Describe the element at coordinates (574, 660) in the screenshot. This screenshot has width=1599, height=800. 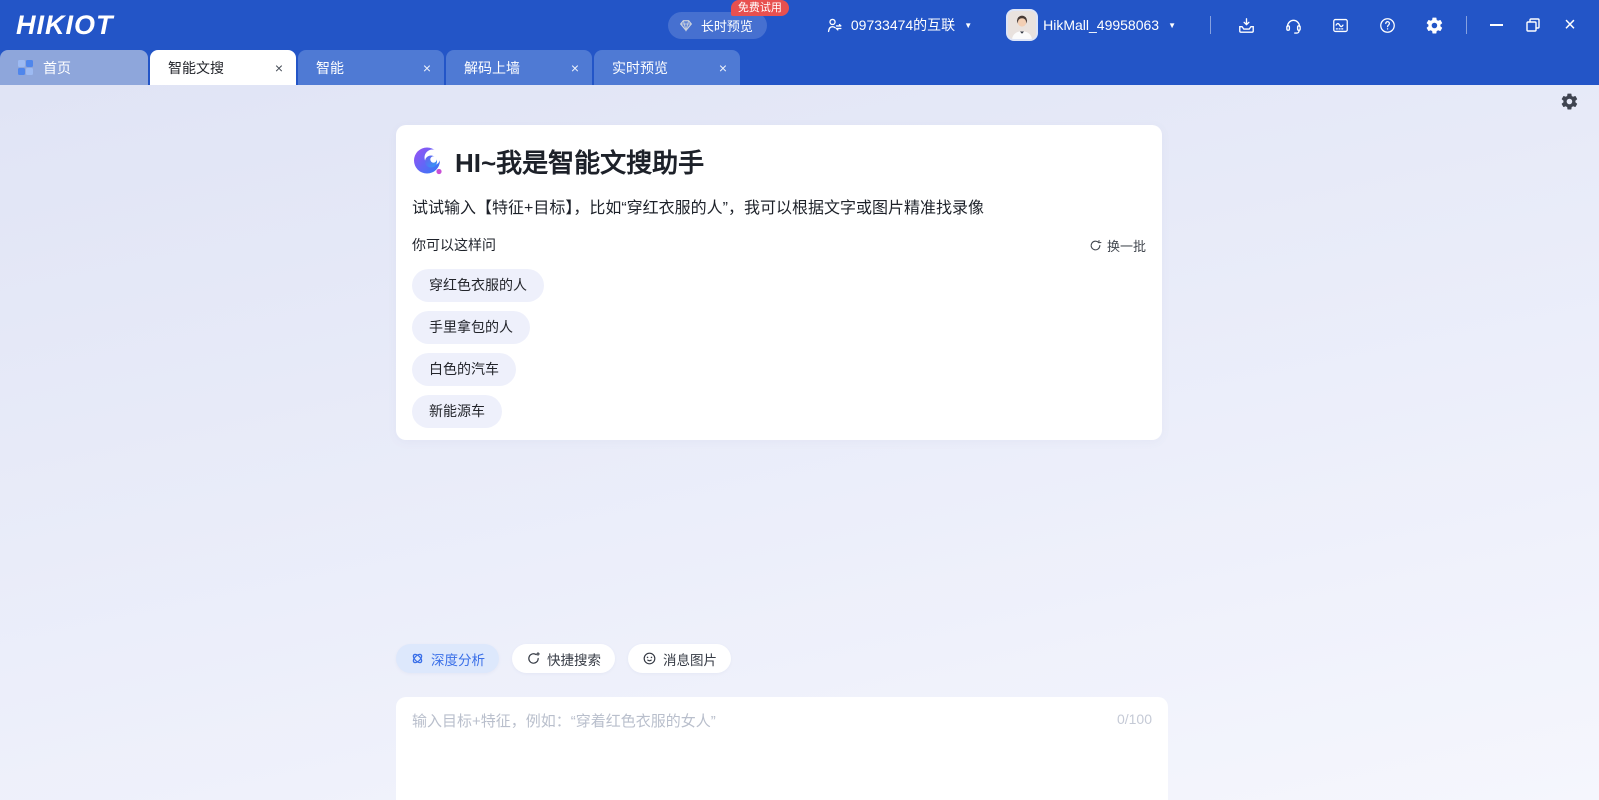
I see `mode-label: 快捷搜索` at that location.